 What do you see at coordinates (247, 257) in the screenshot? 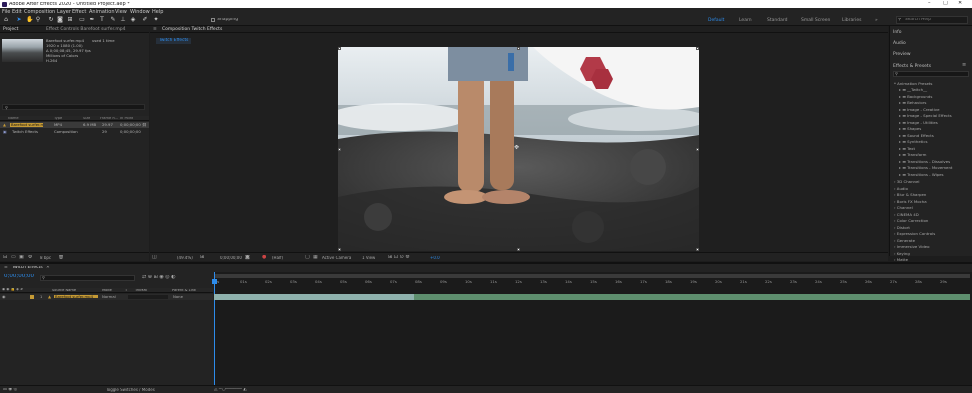
I see `snapshot-icon: ◙` at bounding box center [247, 257].